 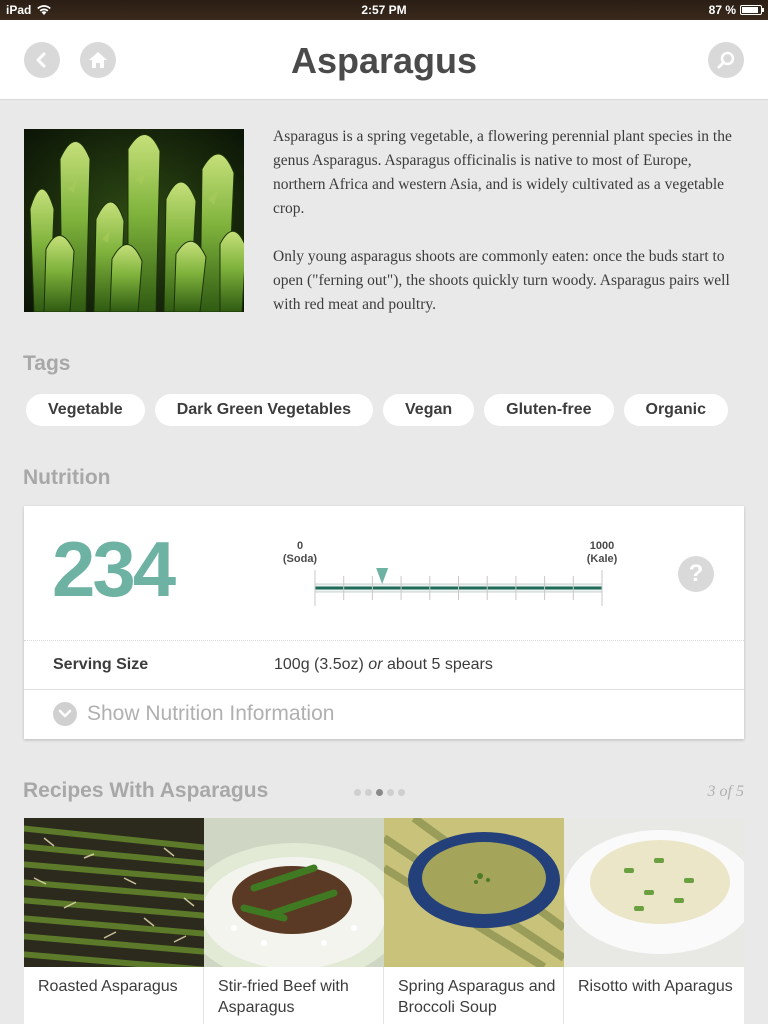 What do you see at coordinates (450, 574) in the screenshot?
I see `nutrition-scale: 0 (Soda) 1000 (Kale)` at bounding box center [450, 574].